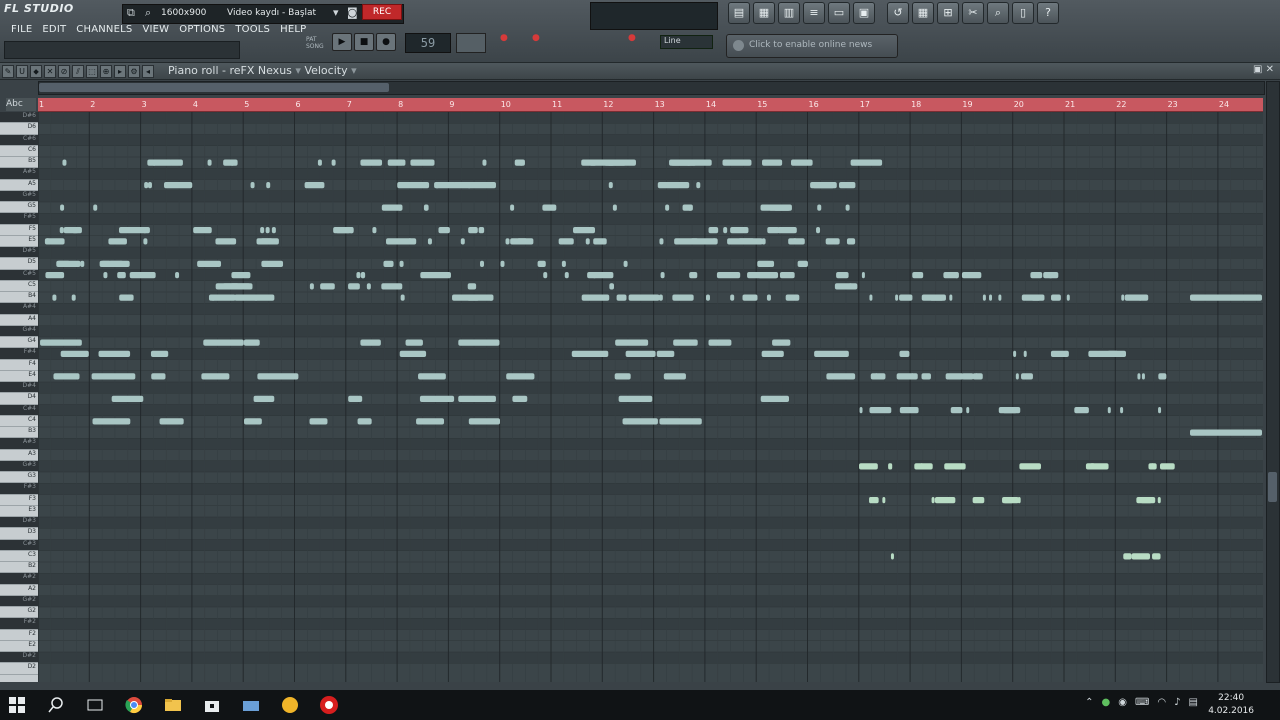  Describe the element at coordinates (329, 705) in the screenshot. I see `recorder-app-icon` at that location.